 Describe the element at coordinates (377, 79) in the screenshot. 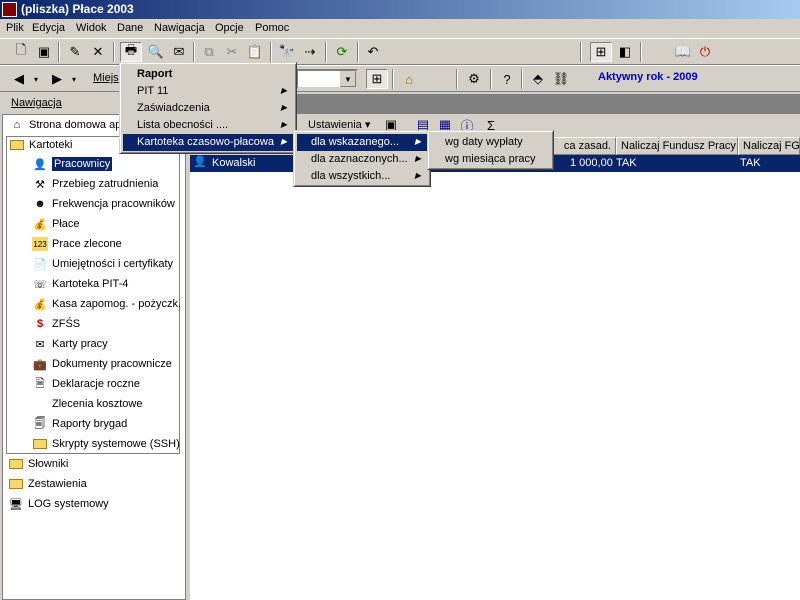

I see `tree-icon: ⊞` at that location.